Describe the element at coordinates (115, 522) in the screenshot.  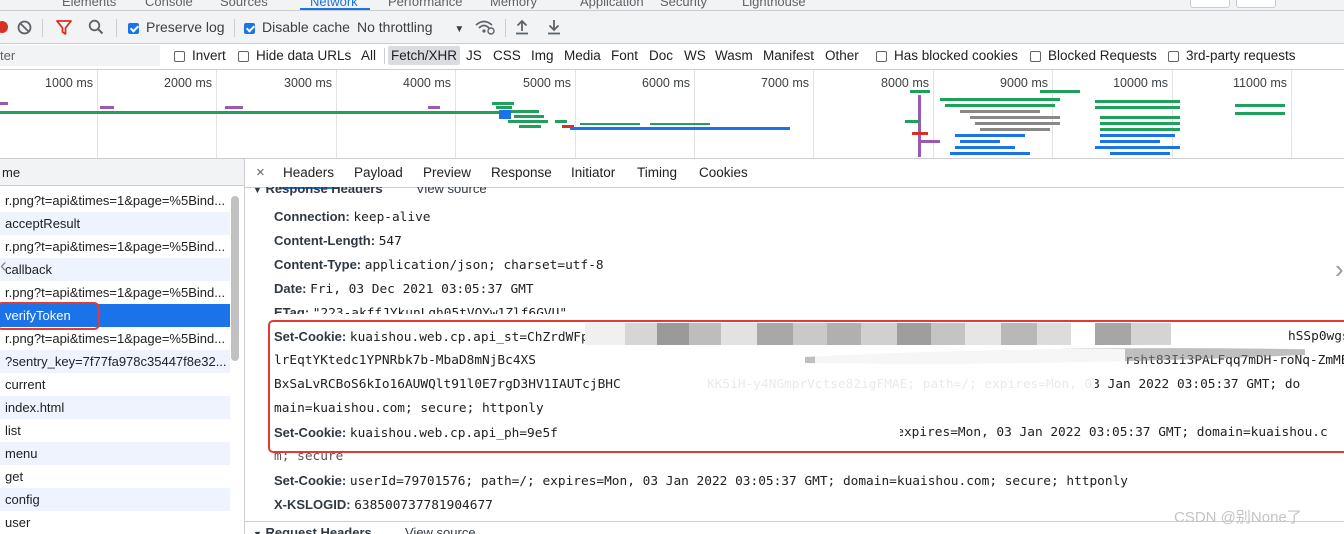
I see `request-row: user` at that location.